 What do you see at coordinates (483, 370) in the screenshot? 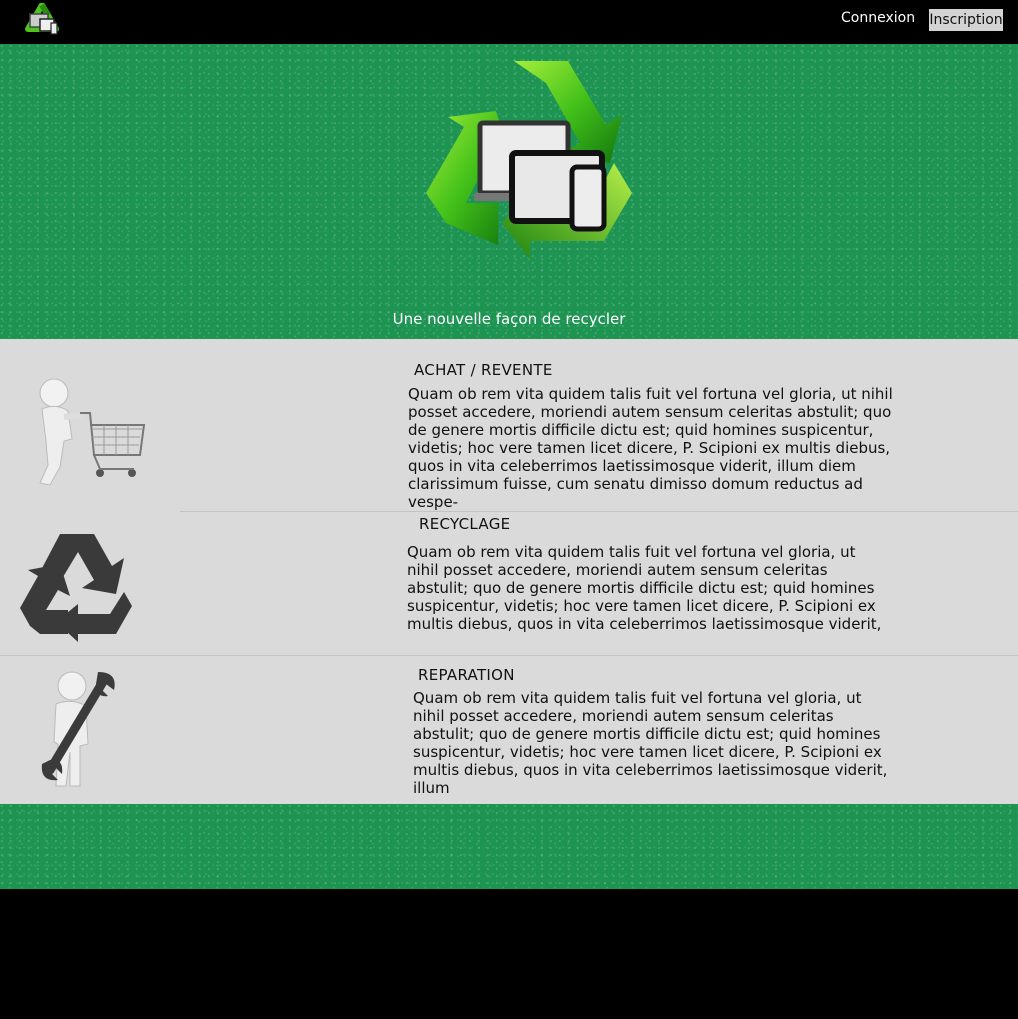
I see `section-title: ACHAT / REVENTE` at bounding box center [483, 370].